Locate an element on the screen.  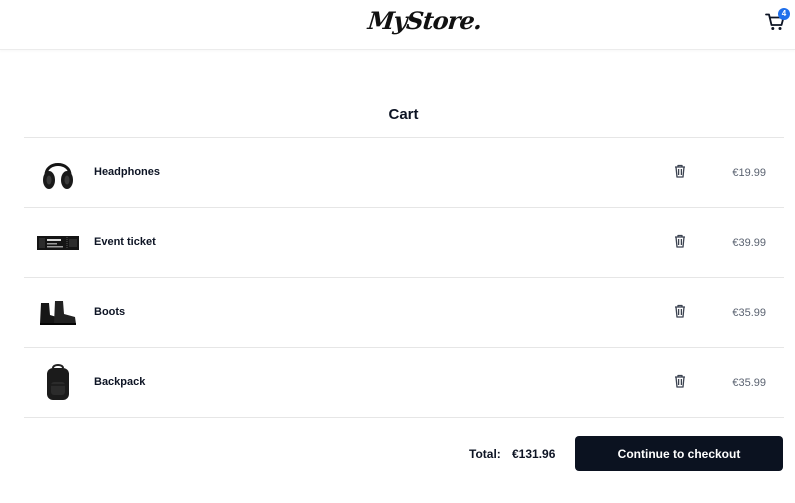
boots-icon is located at coordinates (58, 313).